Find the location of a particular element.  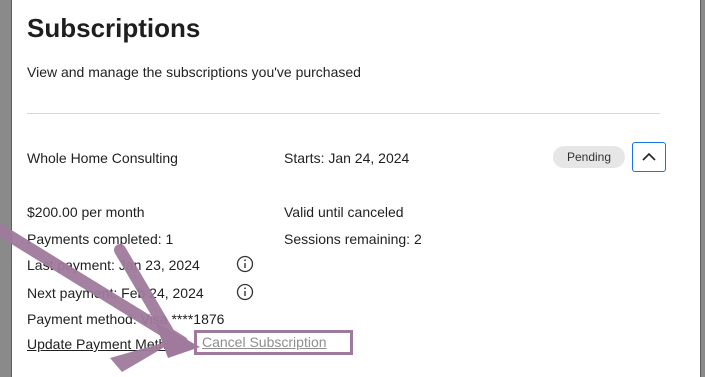

start-date: Starts: Jan 24, 2024 is located at coordinates (347, 158).